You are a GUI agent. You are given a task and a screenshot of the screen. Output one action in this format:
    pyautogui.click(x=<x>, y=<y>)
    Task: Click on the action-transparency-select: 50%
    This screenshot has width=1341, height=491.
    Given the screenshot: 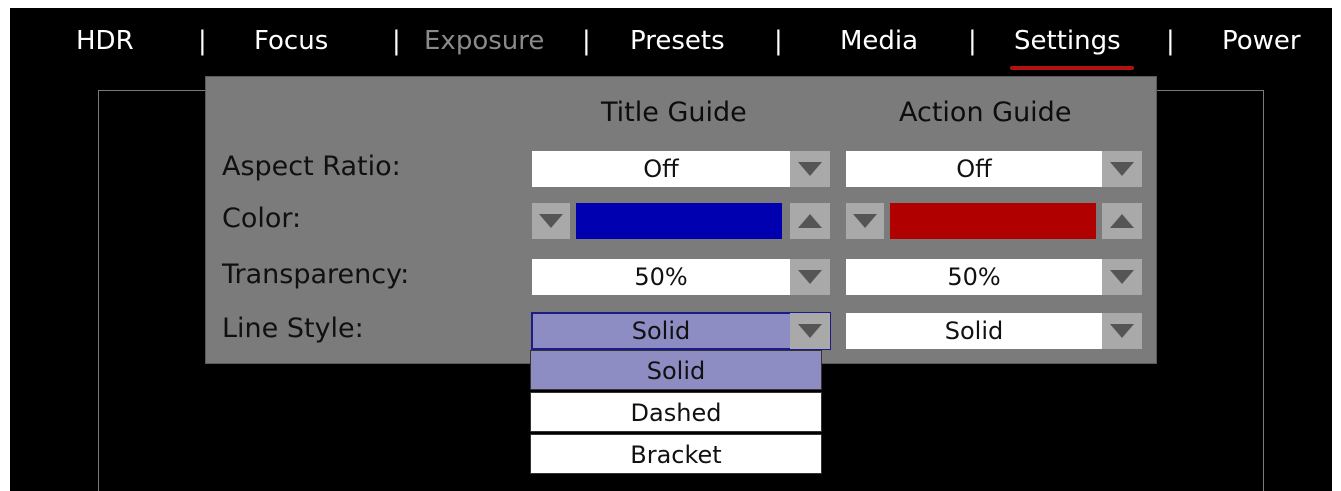 What is the action you would take?
    pyautogui.click(x=996, y=277)
    